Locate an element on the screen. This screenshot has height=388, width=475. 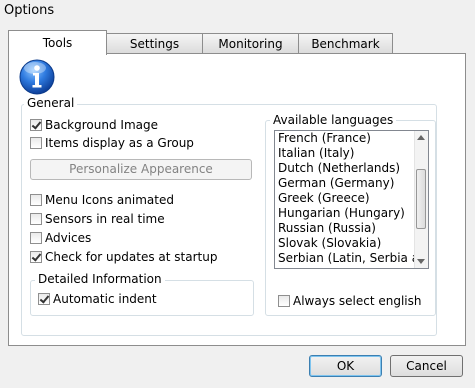
tab-strip: Tools Settings Monitoring Benchmark is located at coordinates (238, 42).